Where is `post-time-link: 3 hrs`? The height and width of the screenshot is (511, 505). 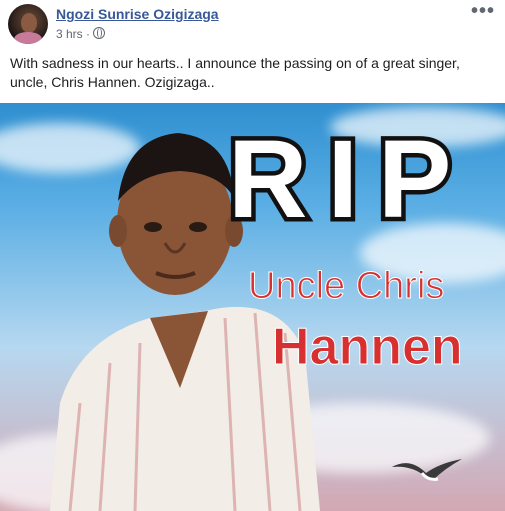
post-time-link: 3 hrs is located at coordinates (69, 34).